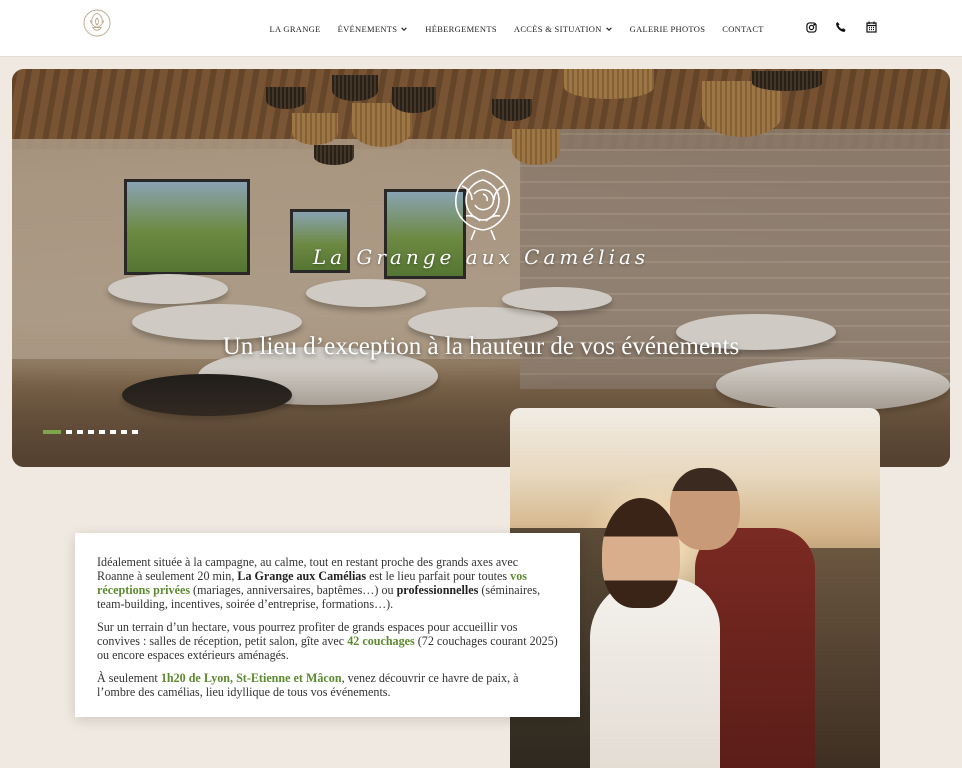 The image size is (962, 768). Describe the element at coordinates (251, 678) in the screenshot. I see `highlight-location: 1h20 de Lyon, St-Etienne et Mâcon` at that location.